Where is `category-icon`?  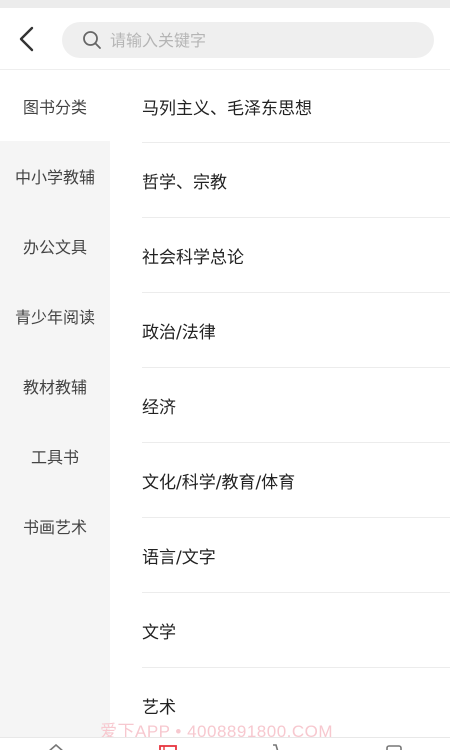 category-icon is located at coordinates (168, 747).